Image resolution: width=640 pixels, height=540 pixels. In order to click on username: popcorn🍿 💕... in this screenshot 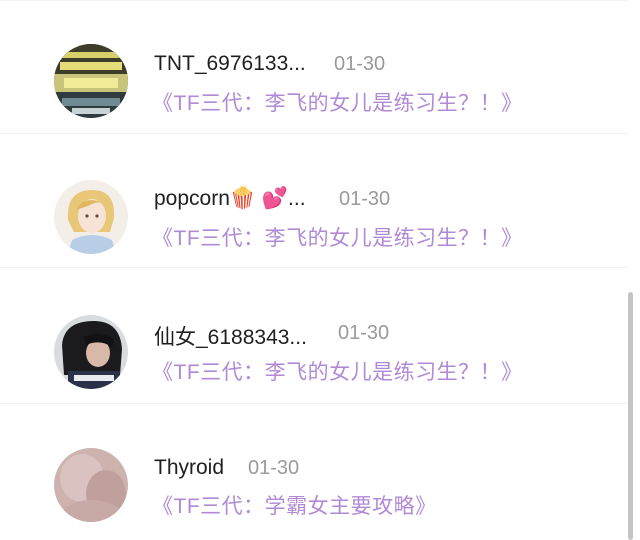, I will do `click(230, 199)`.